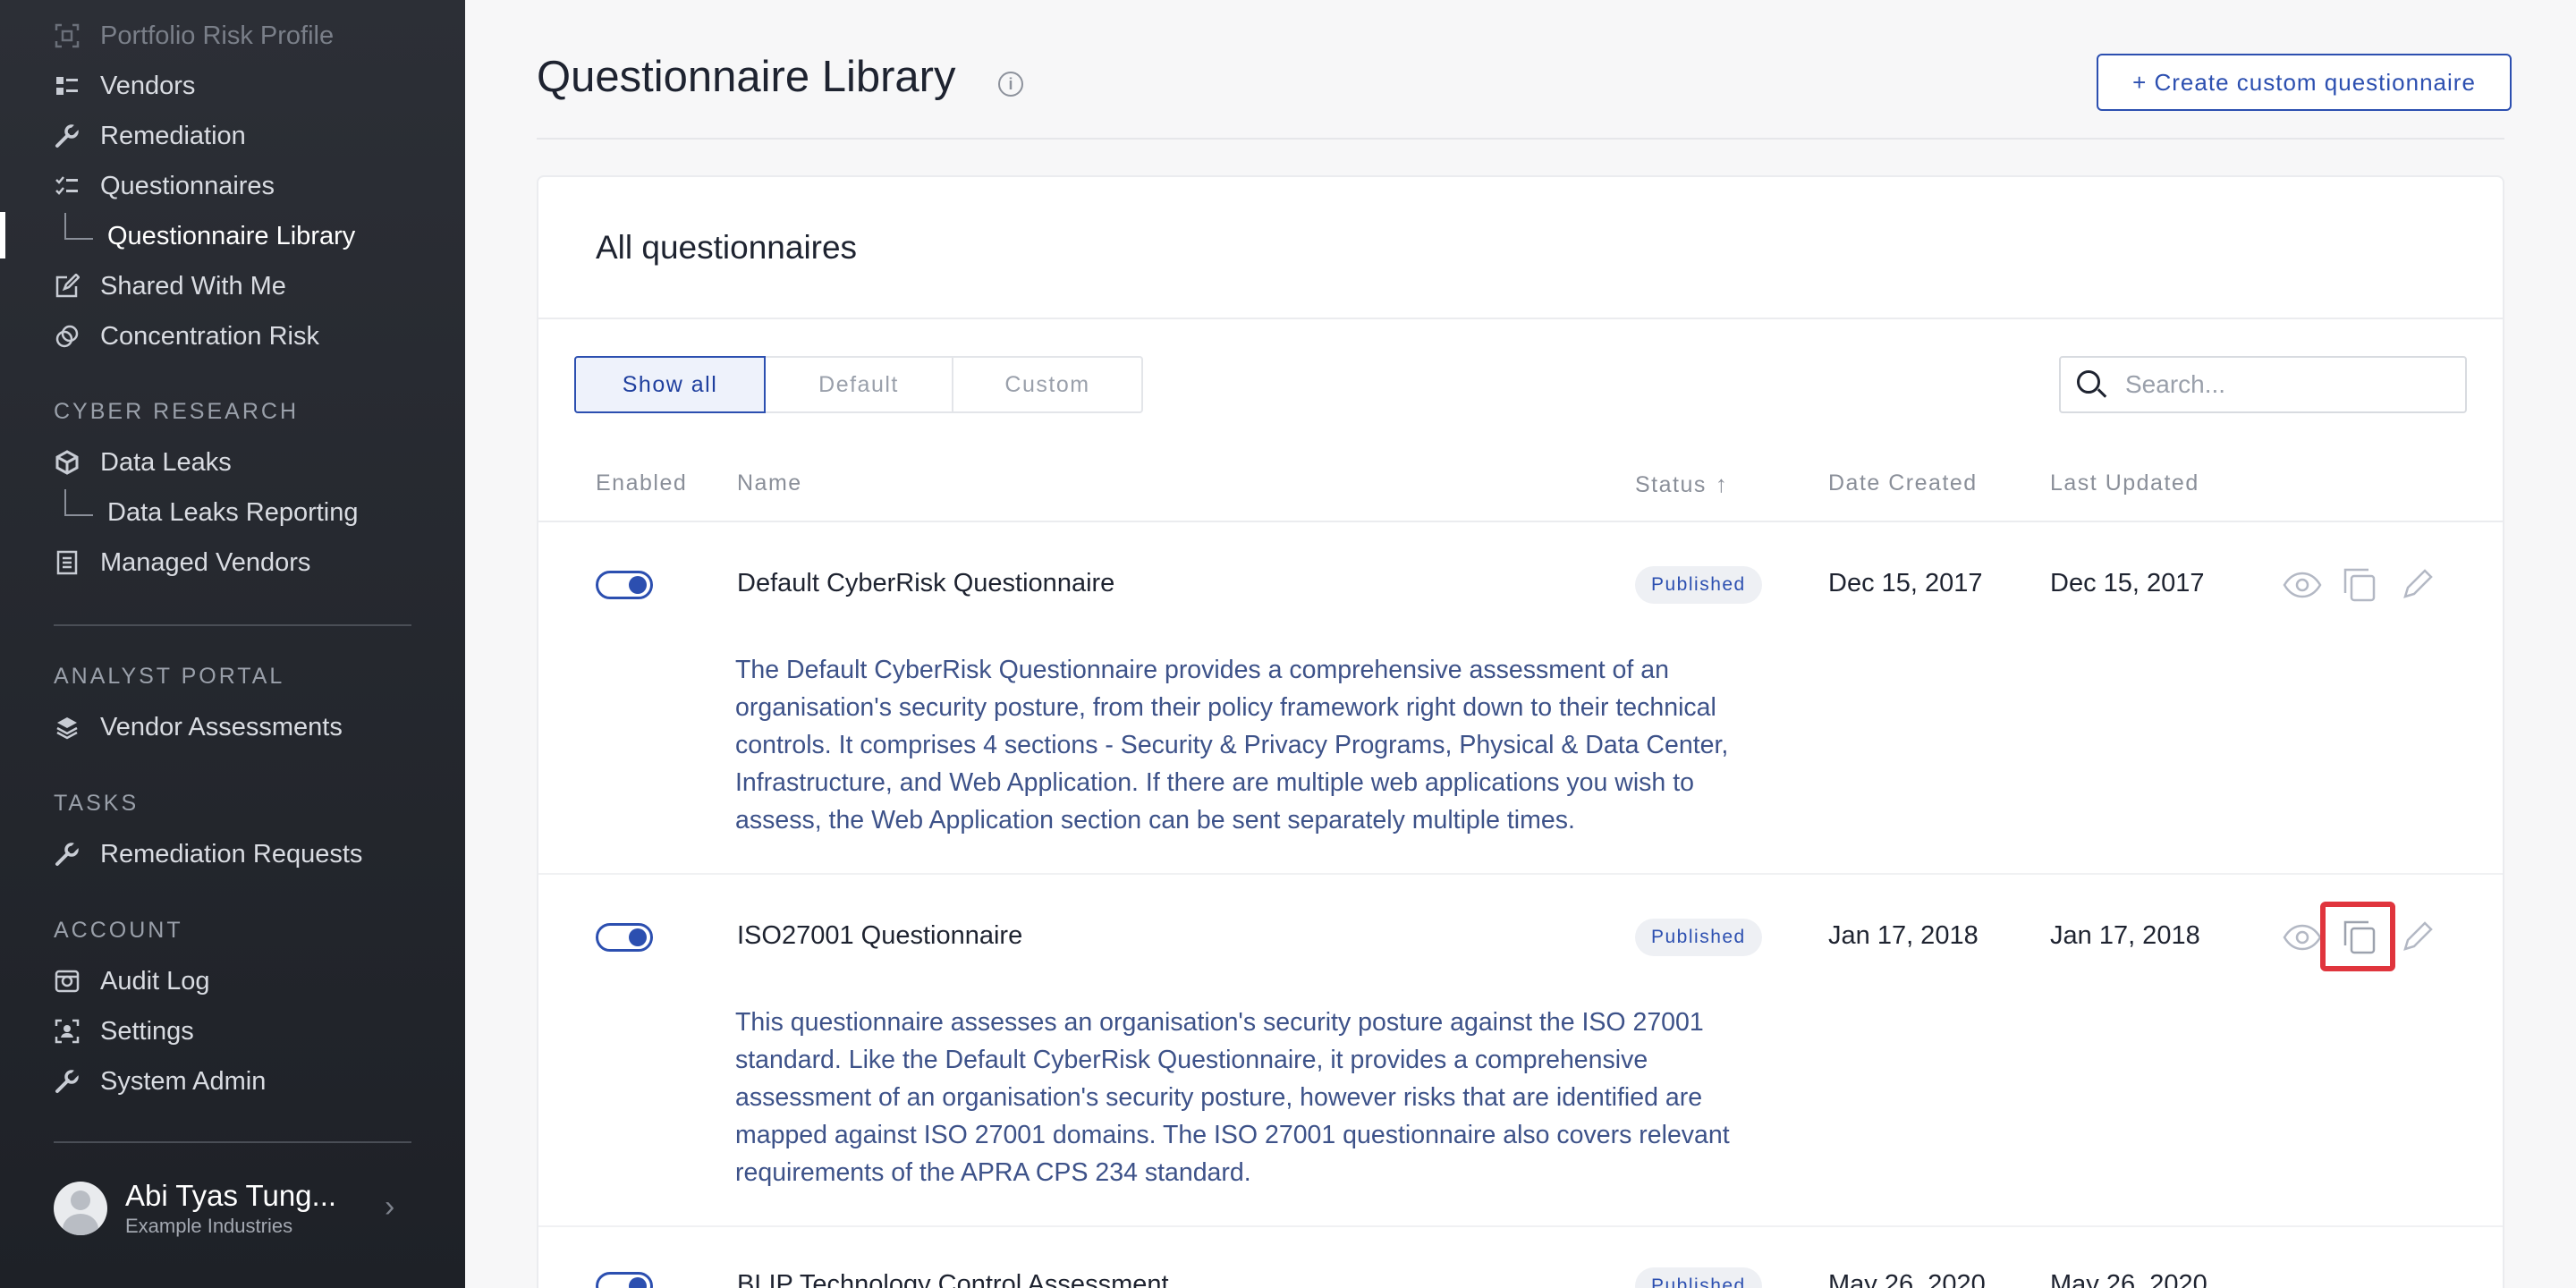 The image size is (2576, 1288). Describe the element at coordinates (183, 1082) in the screenshot. I see `sidebar-item-label: System Admin` at that location.